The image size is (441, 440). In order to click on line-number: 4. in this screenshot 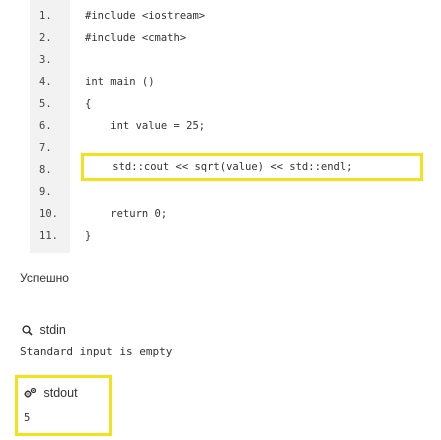, I will do `click(45, 82)`.